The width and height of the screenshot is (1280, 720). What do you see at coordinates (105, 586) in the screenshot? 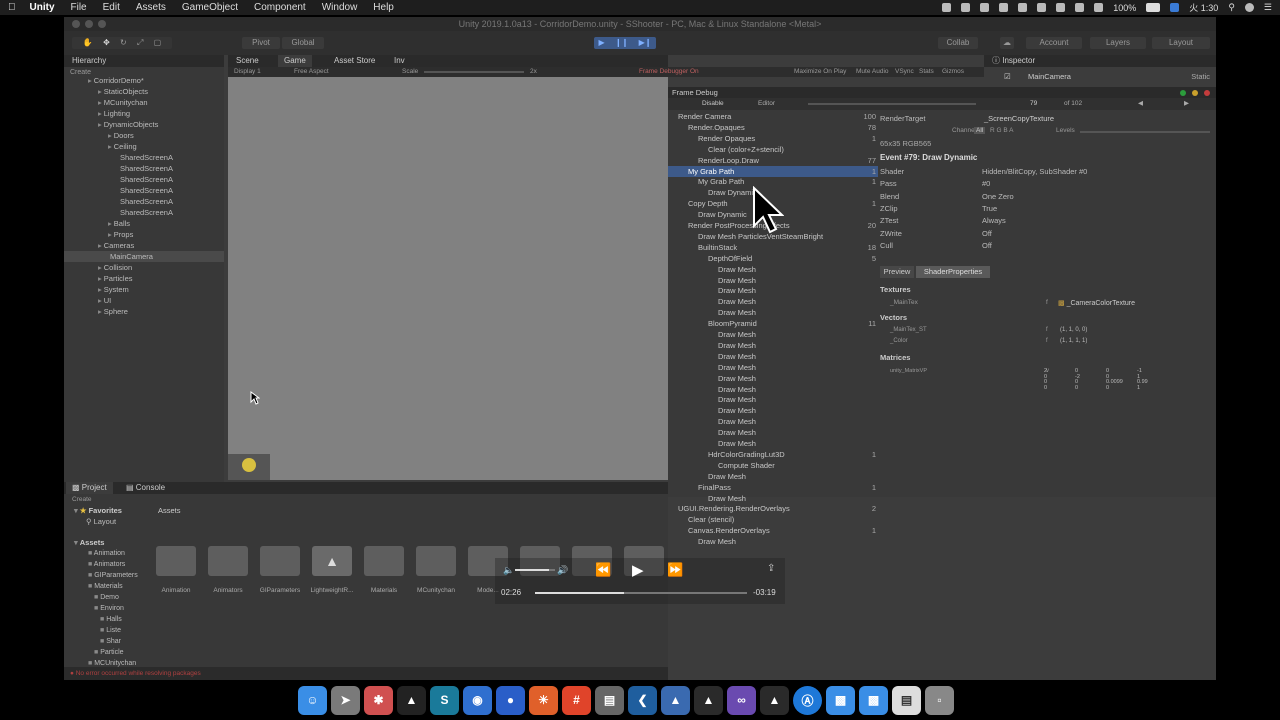
I see `project-tree-item: ■ Materials` at bounding box center [105, 586].